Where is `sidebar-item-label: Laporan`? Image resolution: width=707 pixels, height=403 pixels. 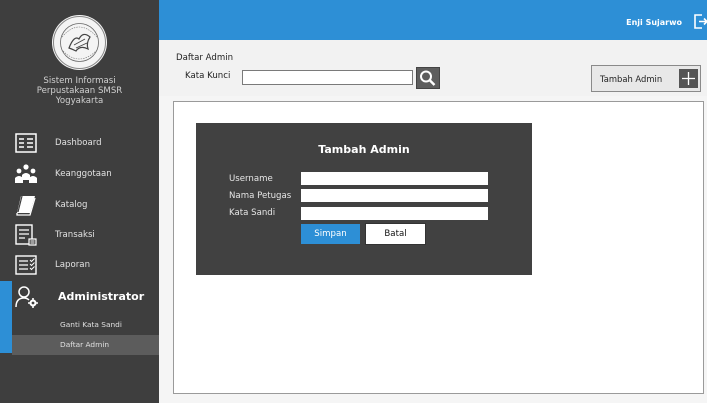 sidebar-item-label: Laporan is located at coordinates (73, 265).